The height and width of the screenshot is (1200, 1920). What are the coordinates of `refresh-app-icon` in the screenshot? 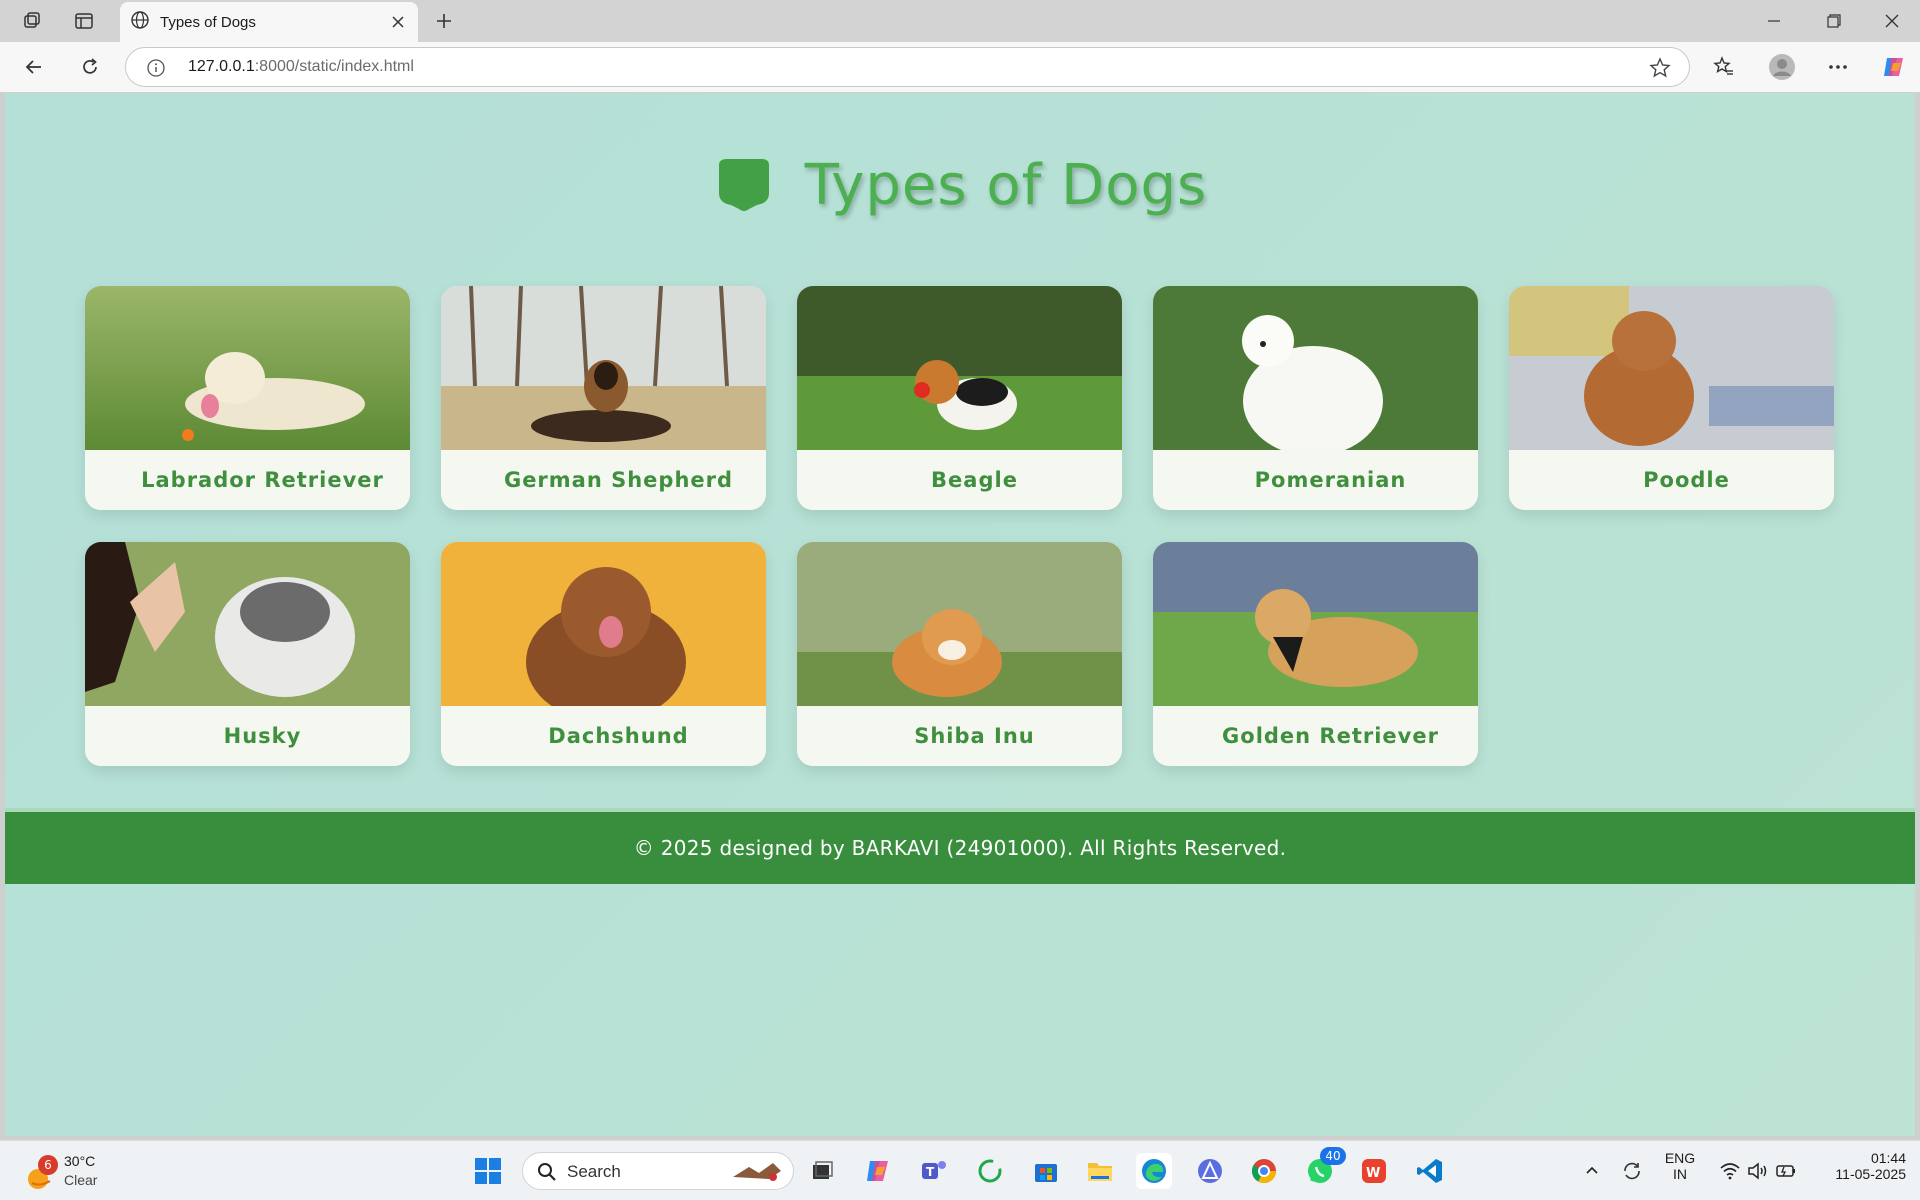 It's located at (990, 1171).